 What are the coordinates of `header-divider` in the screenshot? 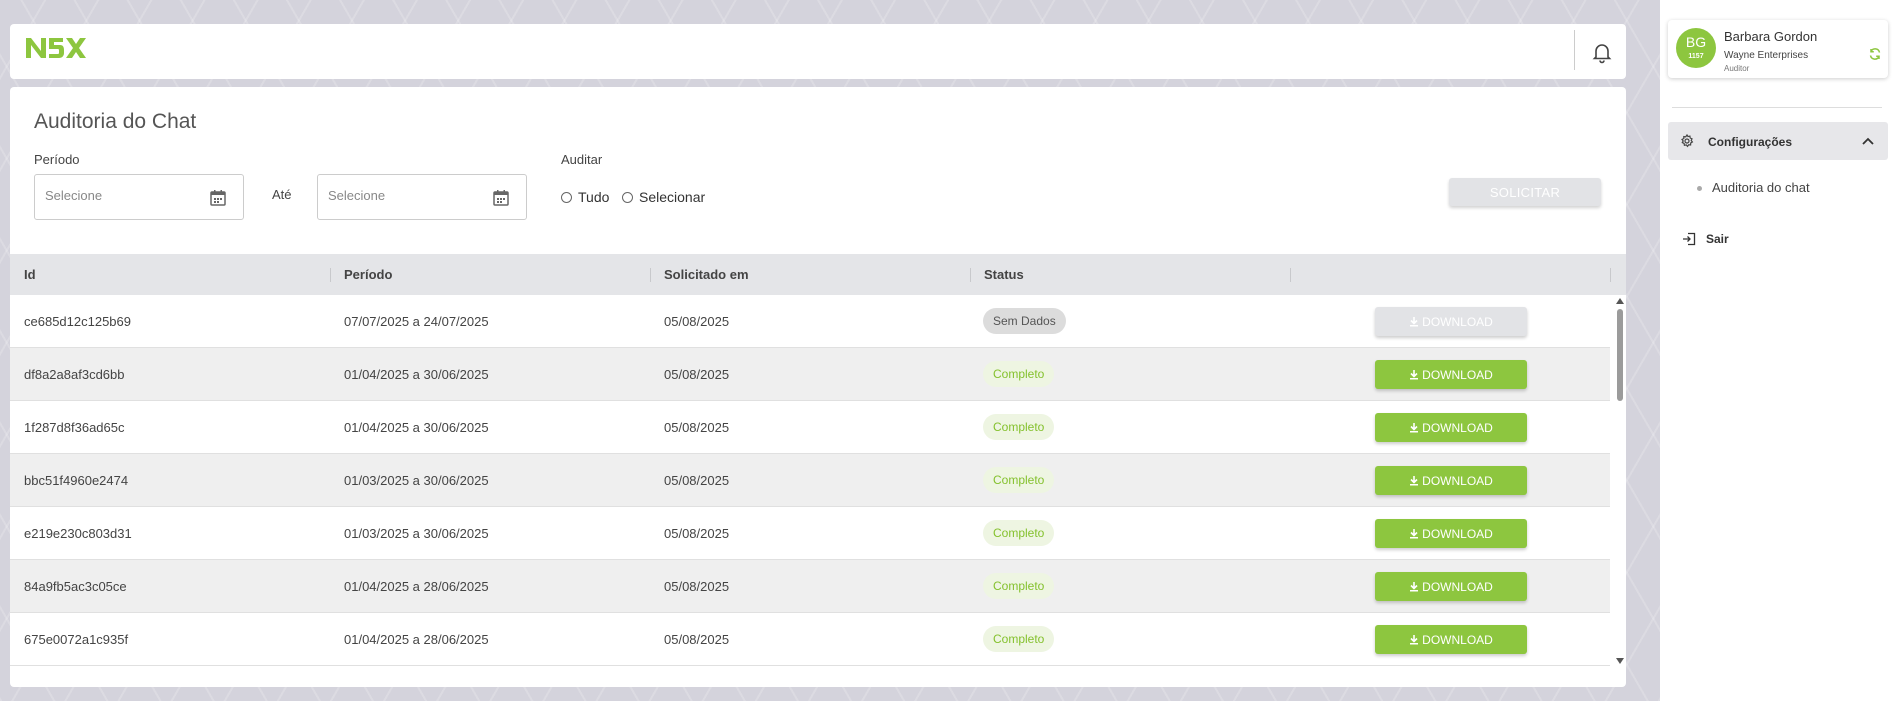 It's located at (1574, 50).